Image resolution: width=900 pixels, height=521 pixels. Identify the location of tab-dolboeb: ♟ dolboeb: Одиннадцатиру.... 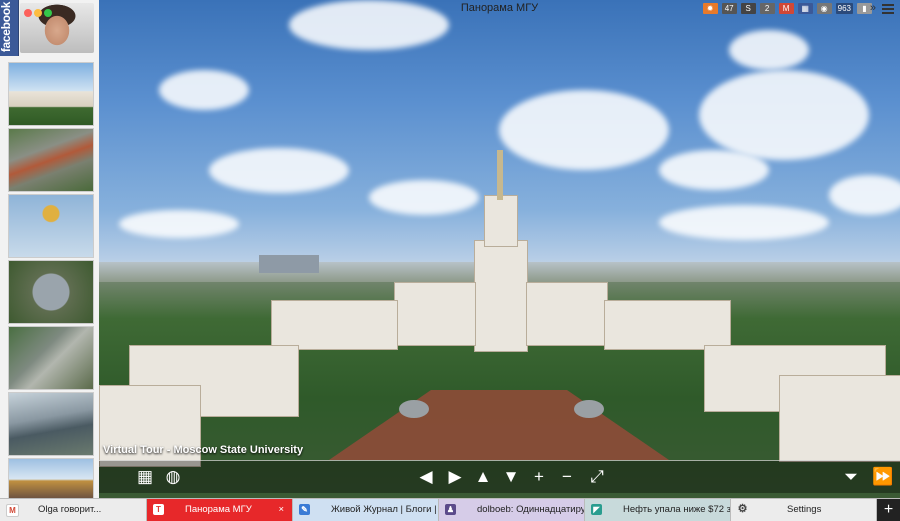
(512, 510).